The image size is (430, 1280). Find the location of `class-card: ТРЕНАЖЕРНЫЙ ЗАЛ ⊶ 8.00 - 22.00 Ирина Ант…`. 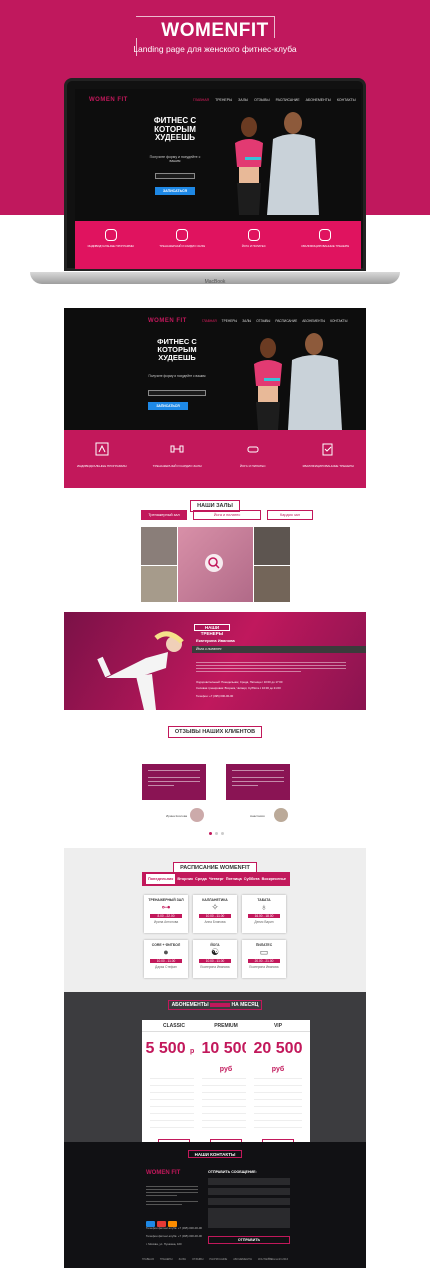

class-card: ТРЕНАЖЕРНЫЙ ЗАЛ ⊶ 8.00 - 22.00 Ирина Ант… is located at coordinates (166, 914).